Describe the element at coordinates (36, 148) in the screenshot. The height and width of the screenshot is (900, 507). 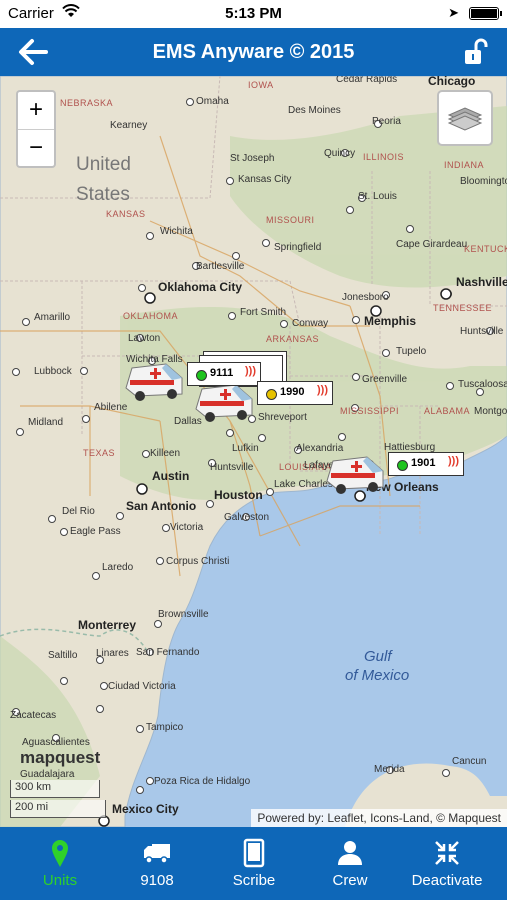
I see `zoom-out-button: −` at that location.